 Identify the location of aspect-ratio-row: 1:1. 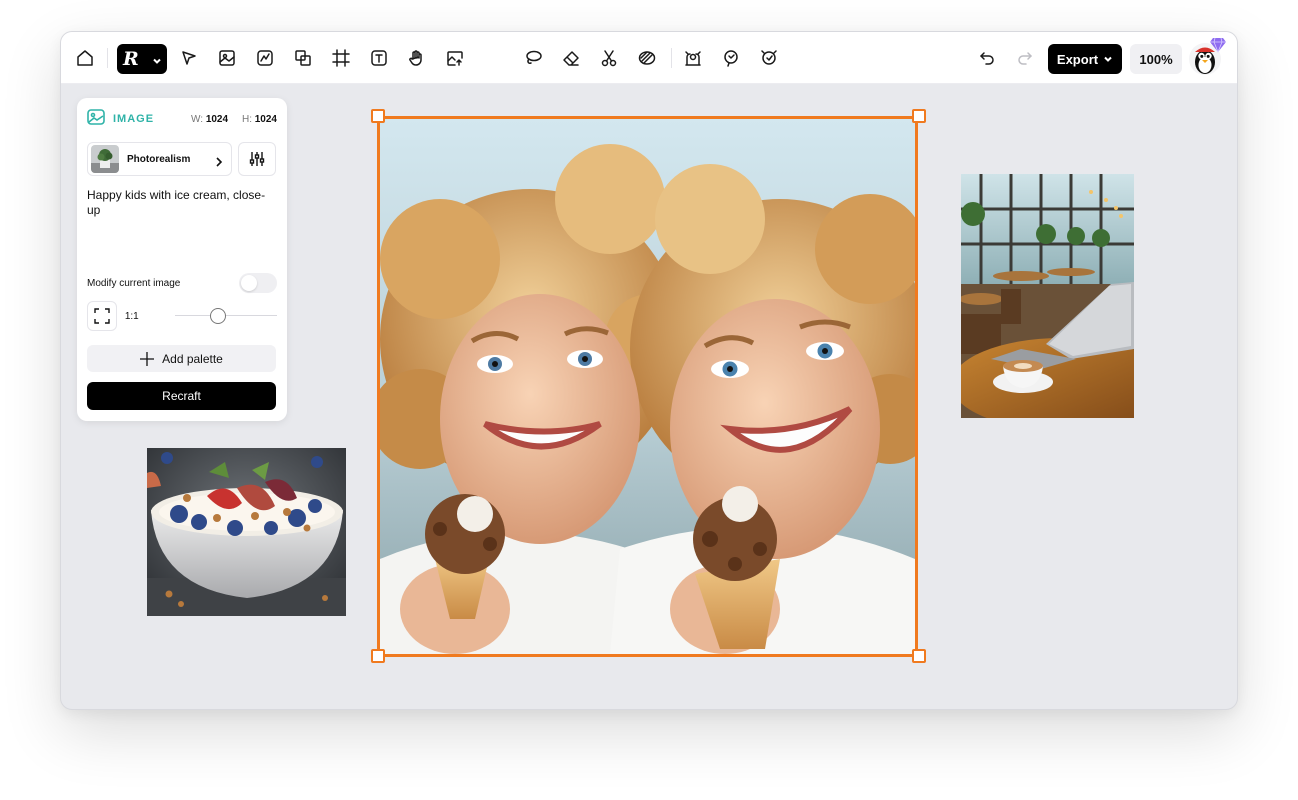
(182, 316).